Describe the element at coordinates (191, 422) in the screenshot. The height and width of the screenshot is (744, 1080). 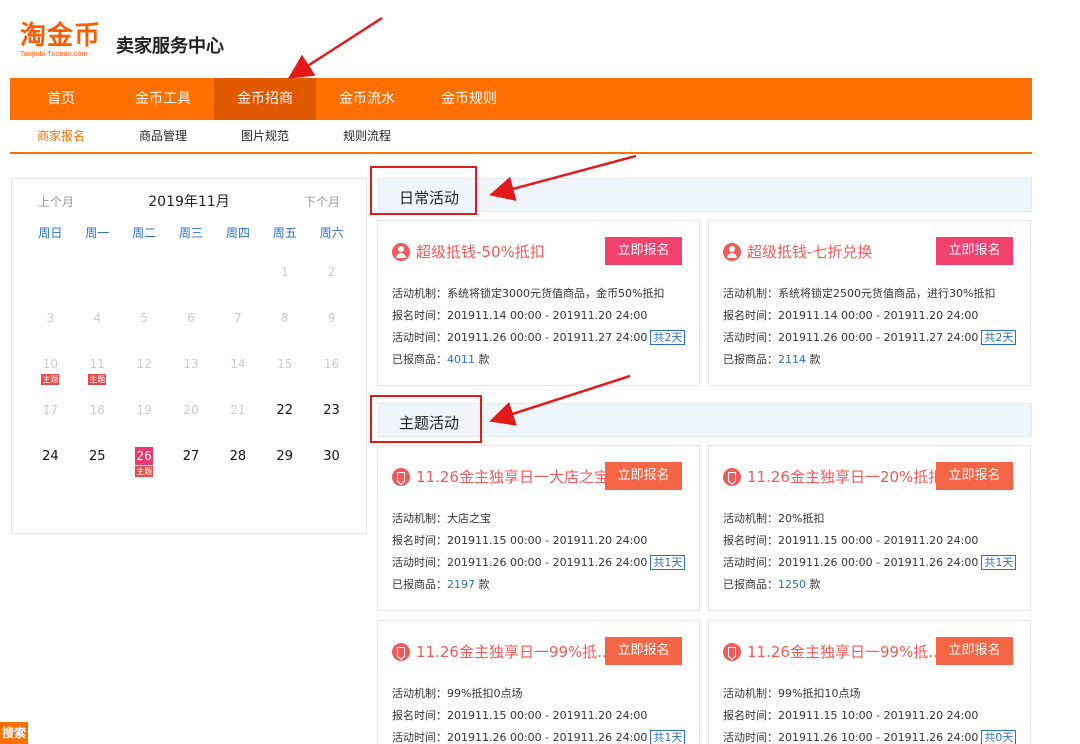
I see `calendar-day: 20` at that location.